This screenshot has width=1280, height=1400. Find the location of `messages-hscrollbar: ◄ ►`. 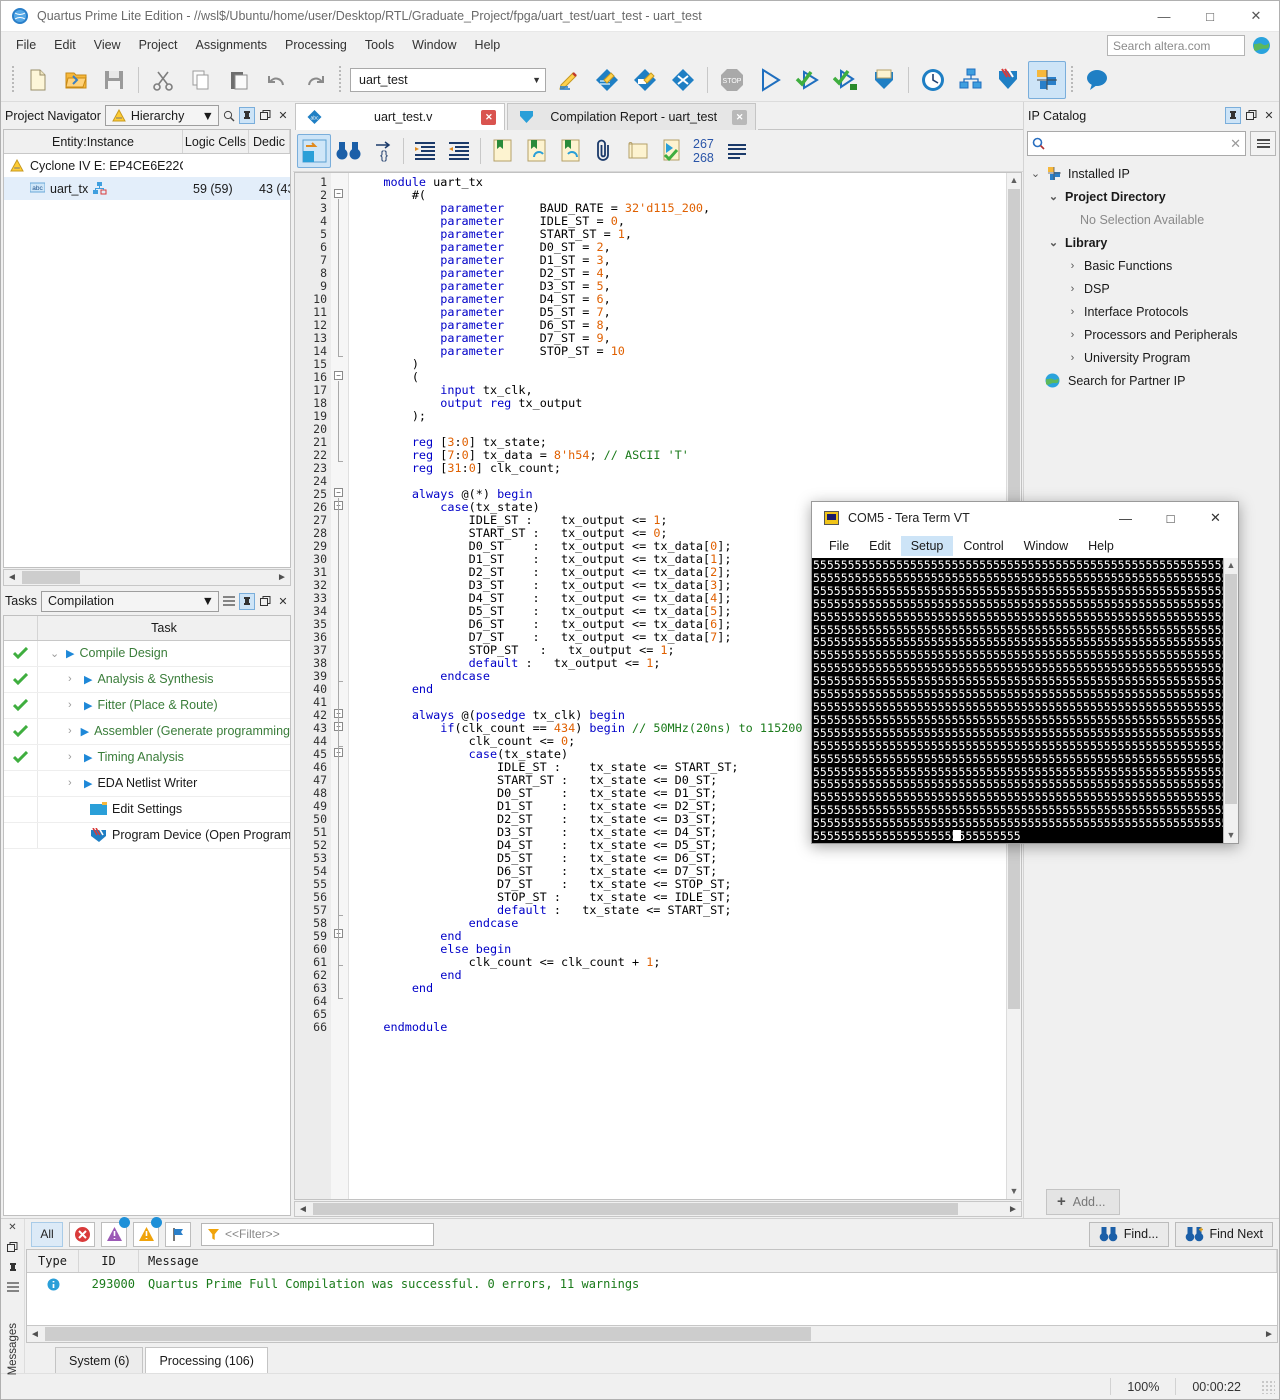

messages-hscrollbar: ◄ ► is located at coordinates (652, 1333).